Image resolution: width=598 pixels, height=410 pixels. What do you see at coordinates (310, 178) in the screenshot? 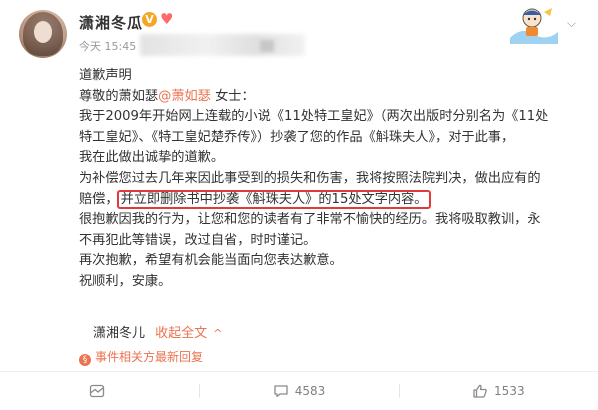
I see `post-line: 为补偿您过去几年来因此事受到的损失和伤害，我将按照法院判决，做出应有的` at bounding box center [310, 178].